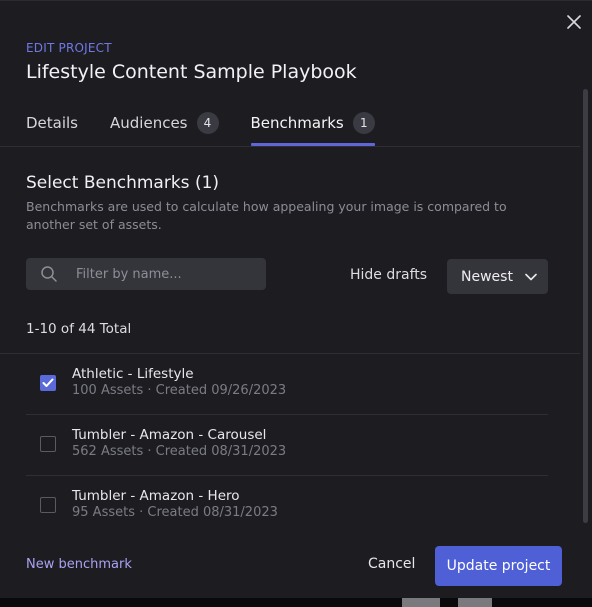  I want to click on section-title: Select Benchmarks (1), so click(123, 183).